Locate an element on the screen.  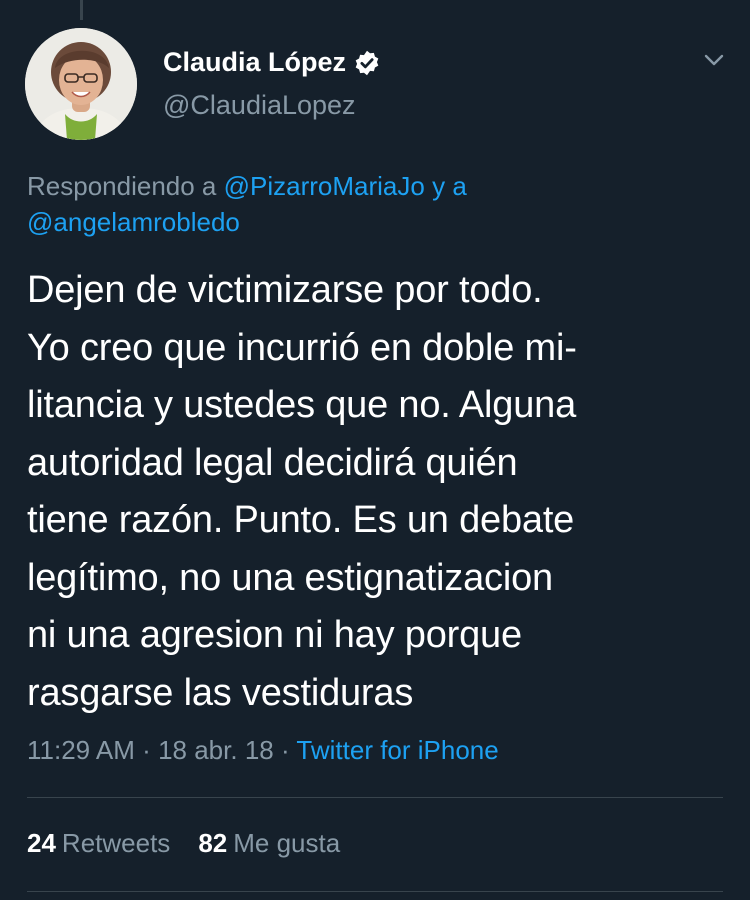
retweets-stat: 24 Retweets is located at coordinates (98, 843).